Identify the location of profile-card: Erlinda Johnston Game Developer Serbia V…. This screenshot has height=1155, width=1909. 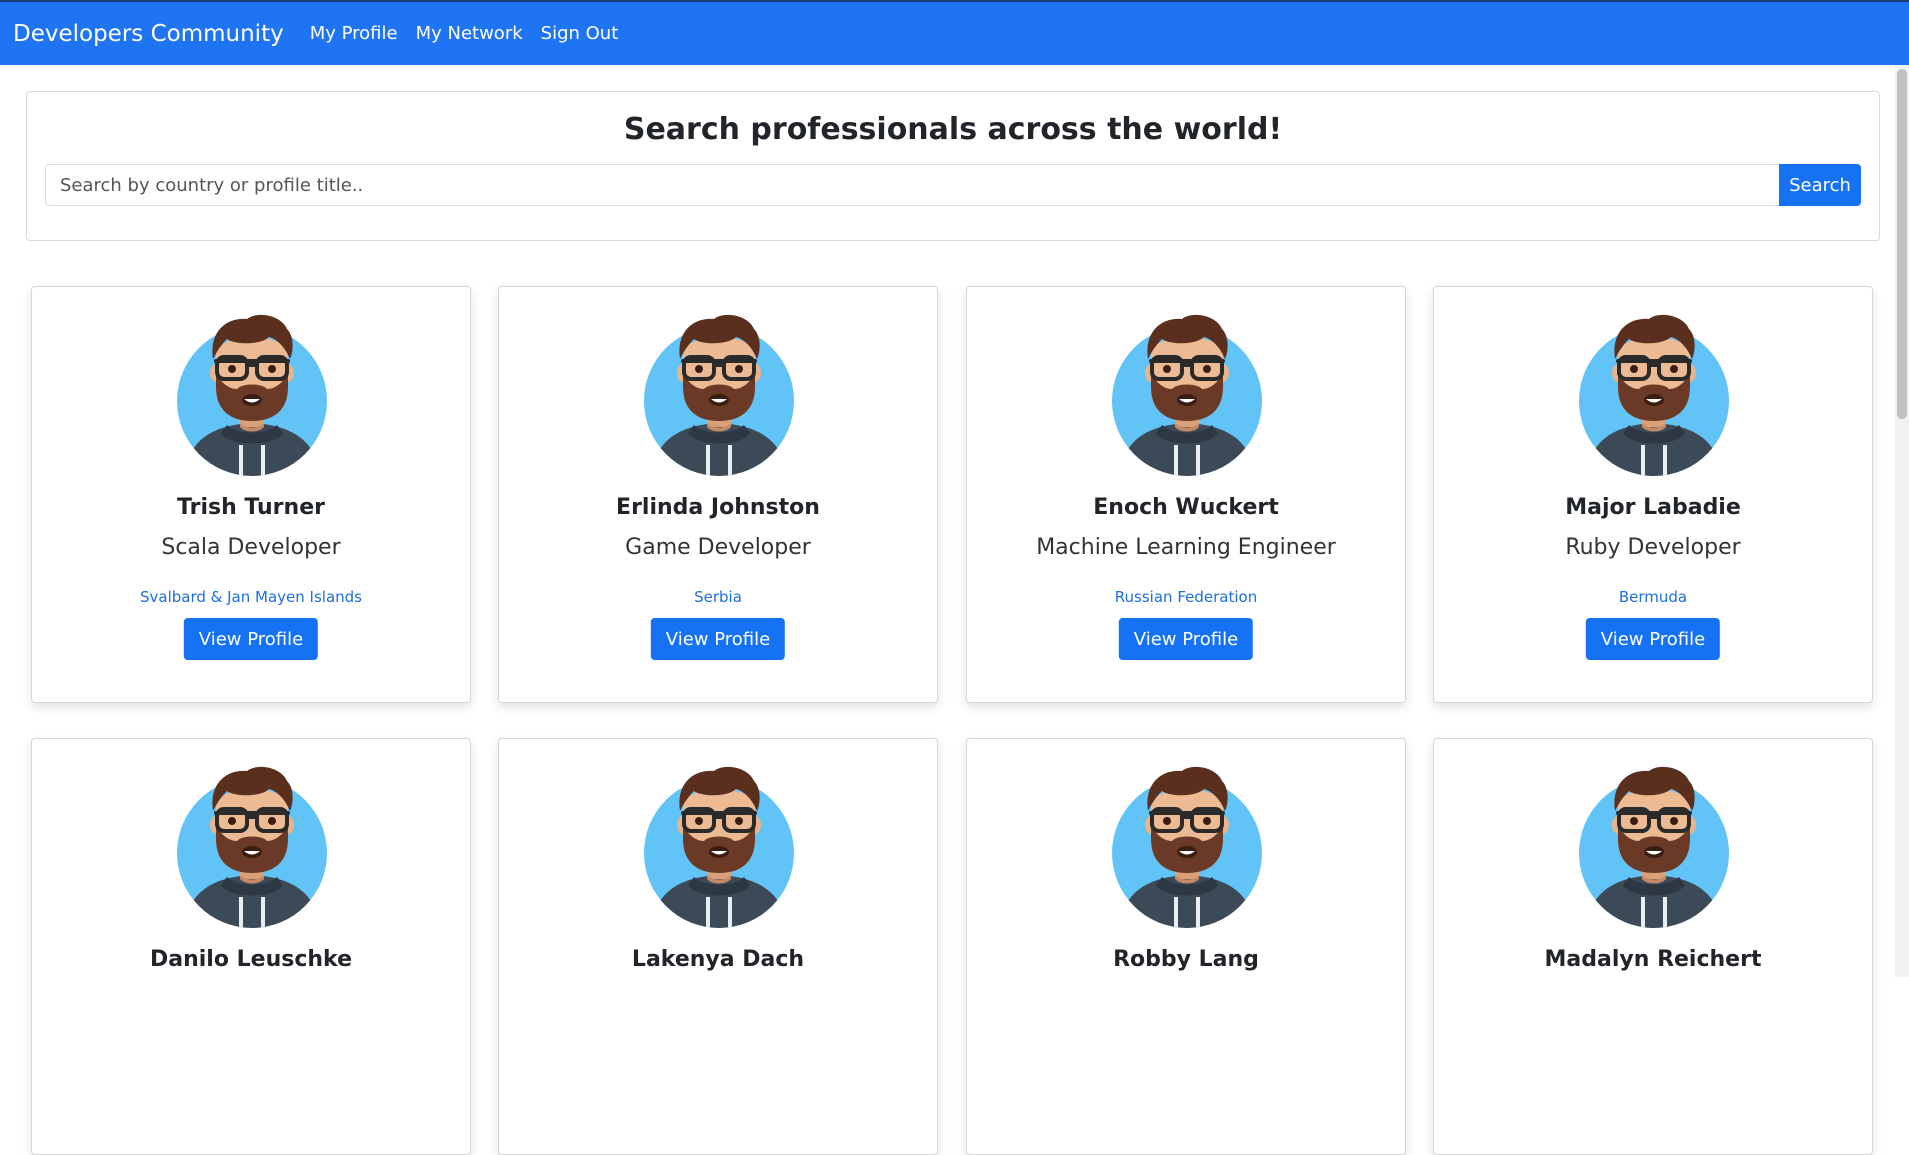
(718, 494).